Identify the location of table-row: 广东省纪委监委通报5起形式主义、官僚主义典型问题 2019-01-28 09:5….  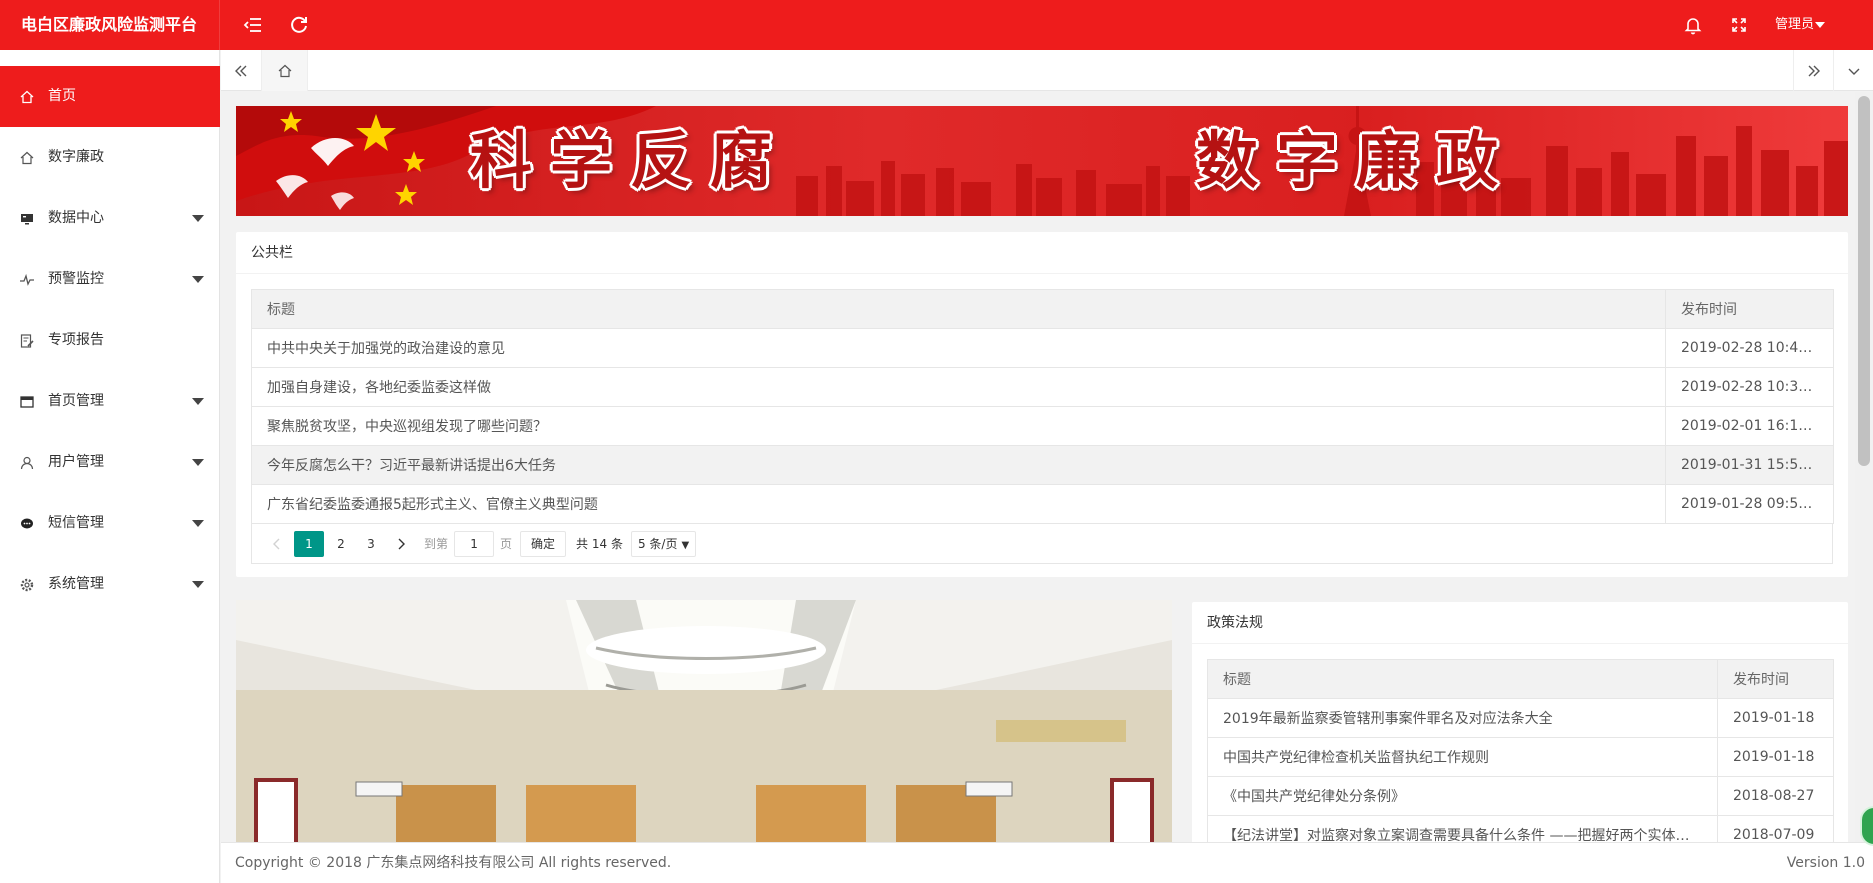
(1042, 504).